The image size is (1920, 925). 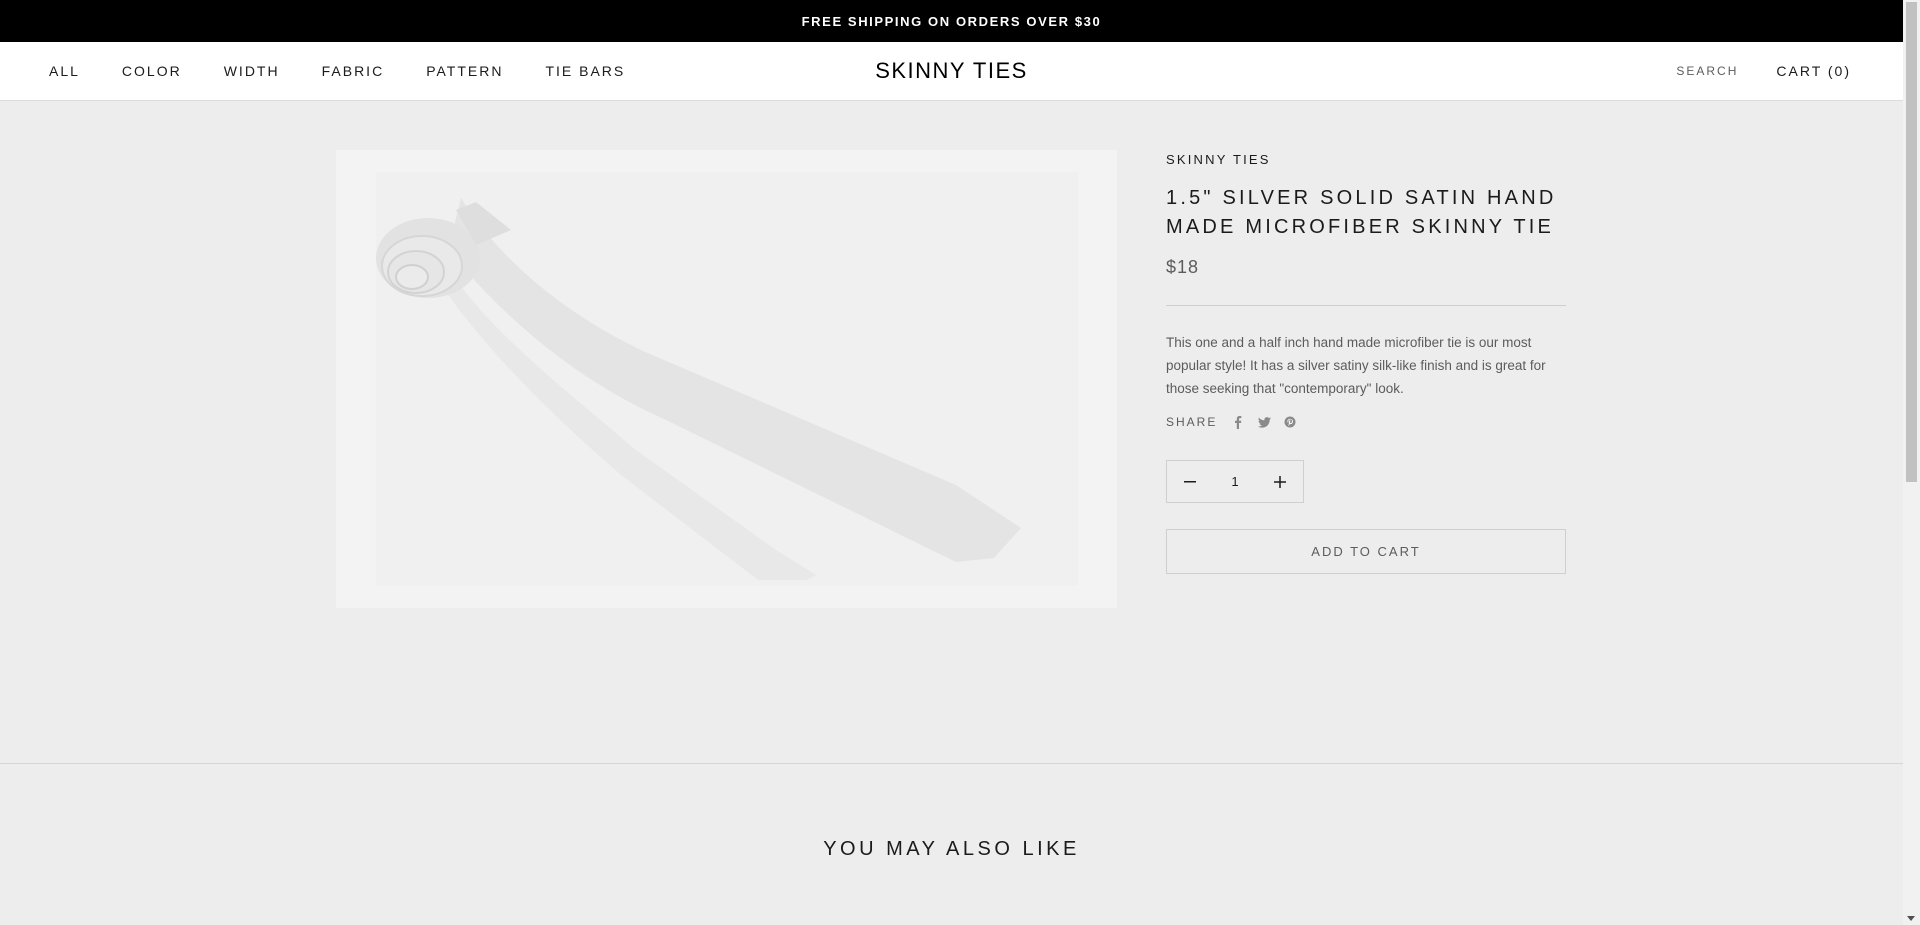 What do you see at coordinates (1183, 267) in the screenshot?
I see `product-price: $18` at bounding box center [1183, 267].